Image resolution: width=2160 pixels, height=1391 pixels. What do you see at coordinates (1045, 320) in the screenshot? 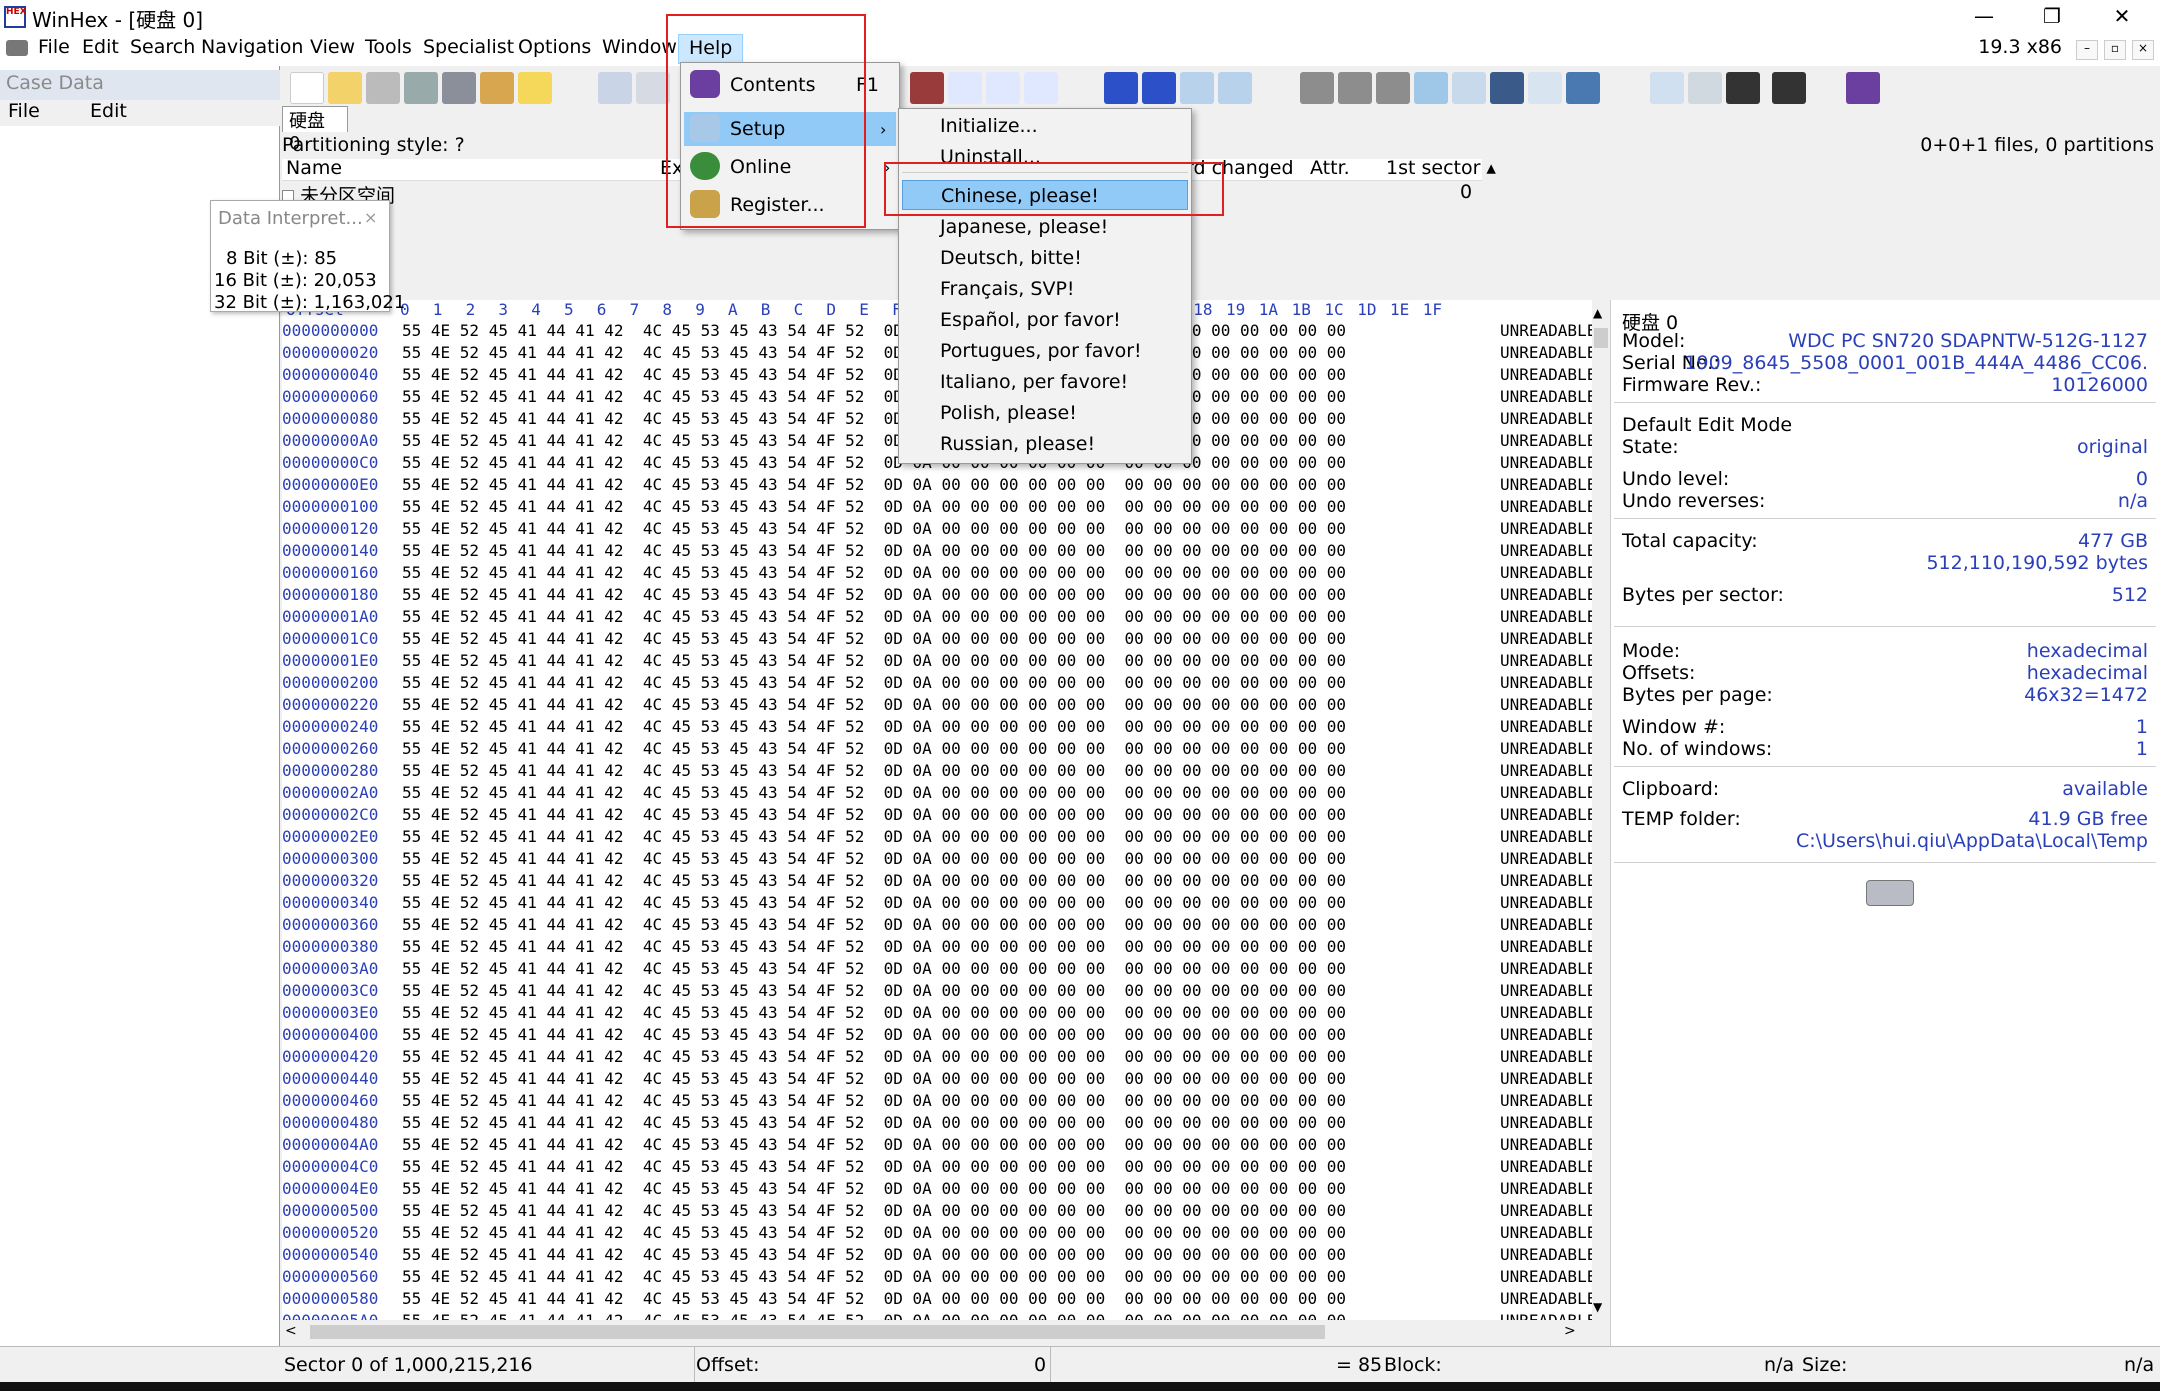
I see `submenu-spanish: Español, por favor!` at bounding box center [1045, 320].